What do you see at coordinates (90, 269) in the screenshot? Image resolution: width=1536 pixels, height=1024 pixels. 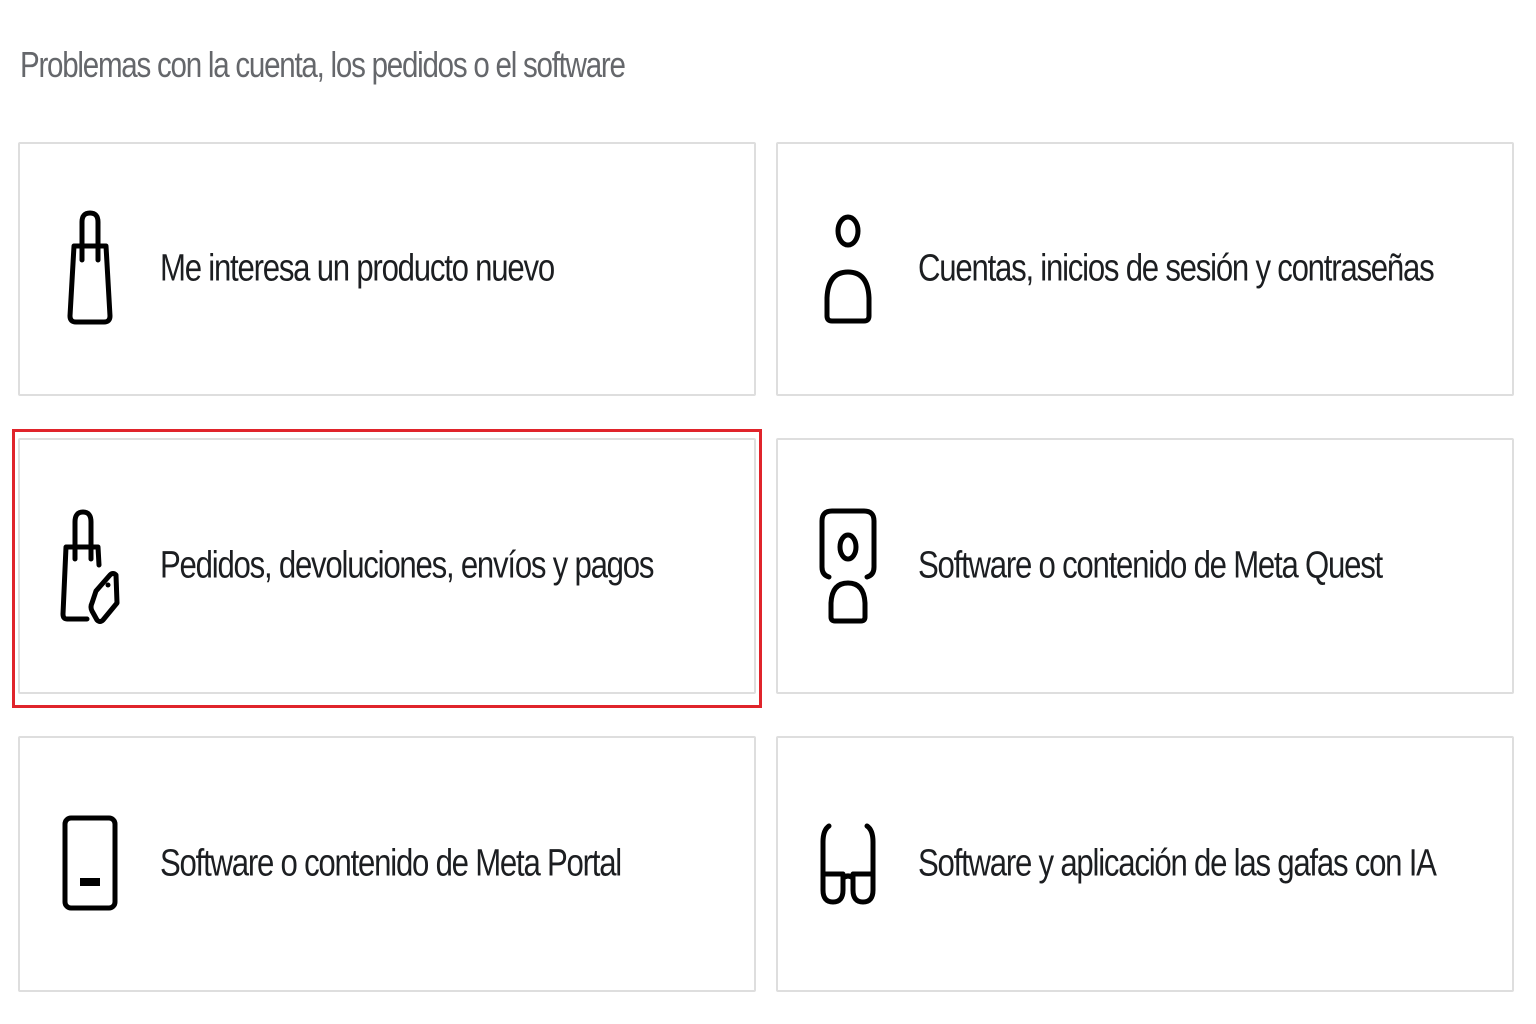 I see `shopping-bag-icon` at bounding box center [90, 269].